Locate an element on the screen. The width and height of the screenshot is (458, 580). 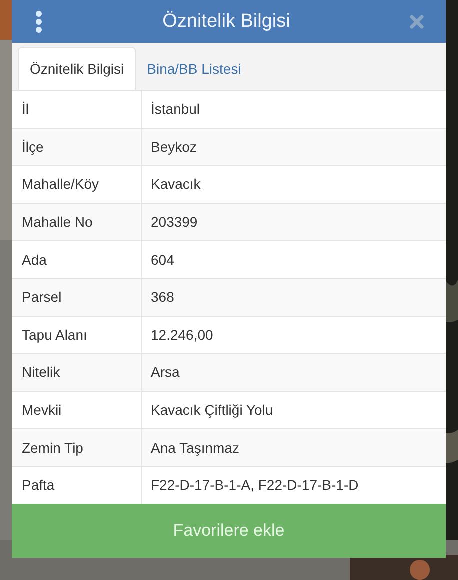
table-cell-text: 604 is located at coordinates (162, 260).